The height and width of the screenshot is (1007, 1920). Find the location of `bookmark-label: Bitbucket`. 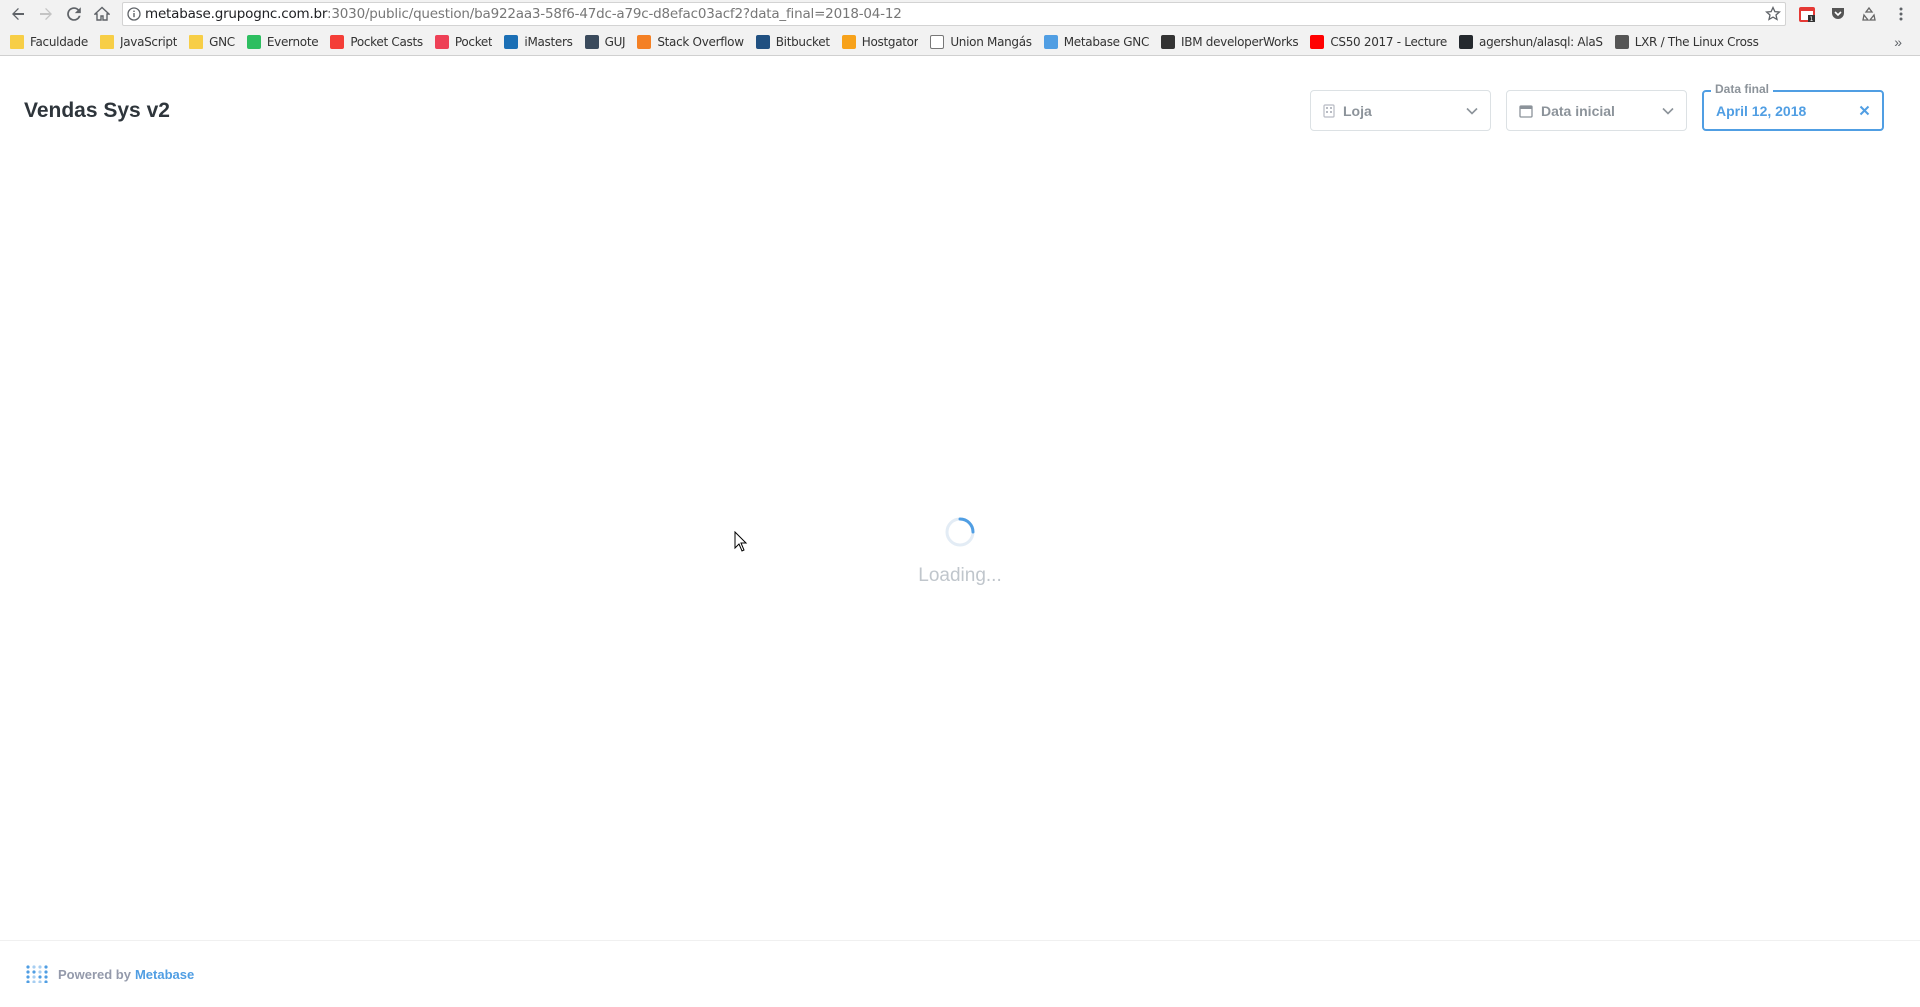

bookmark-label: Bitbucket is located at coordinates (802, 41).